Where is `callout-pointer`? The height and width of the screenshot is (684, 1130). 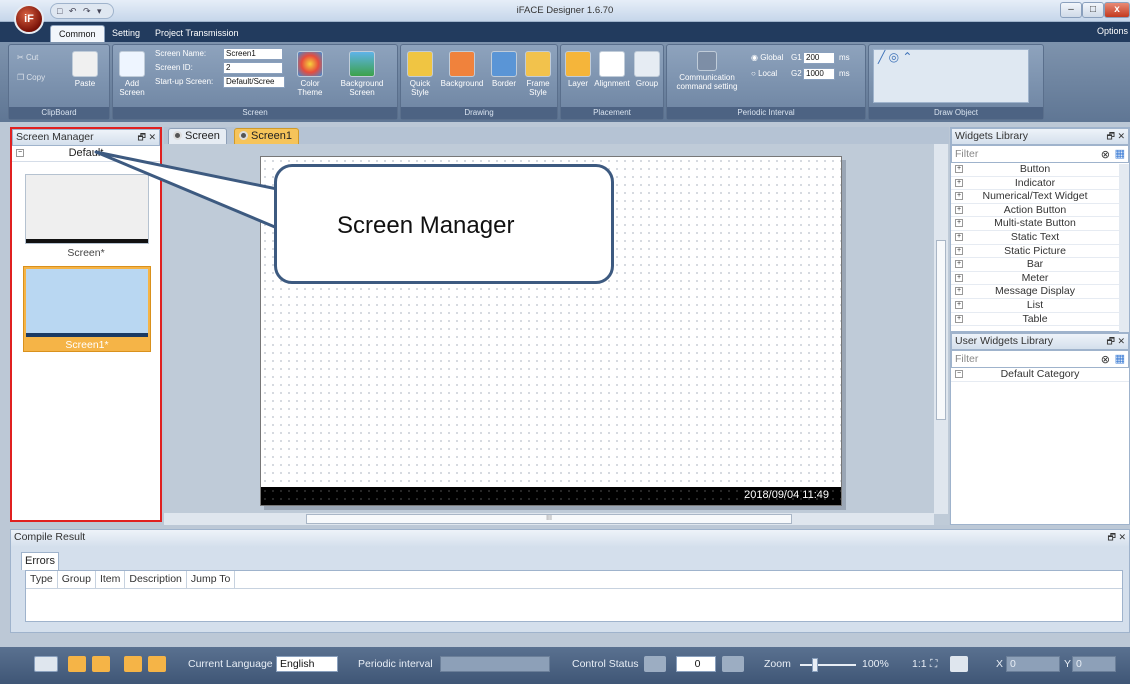 callout-pointer is located at coordinates (189, 191).